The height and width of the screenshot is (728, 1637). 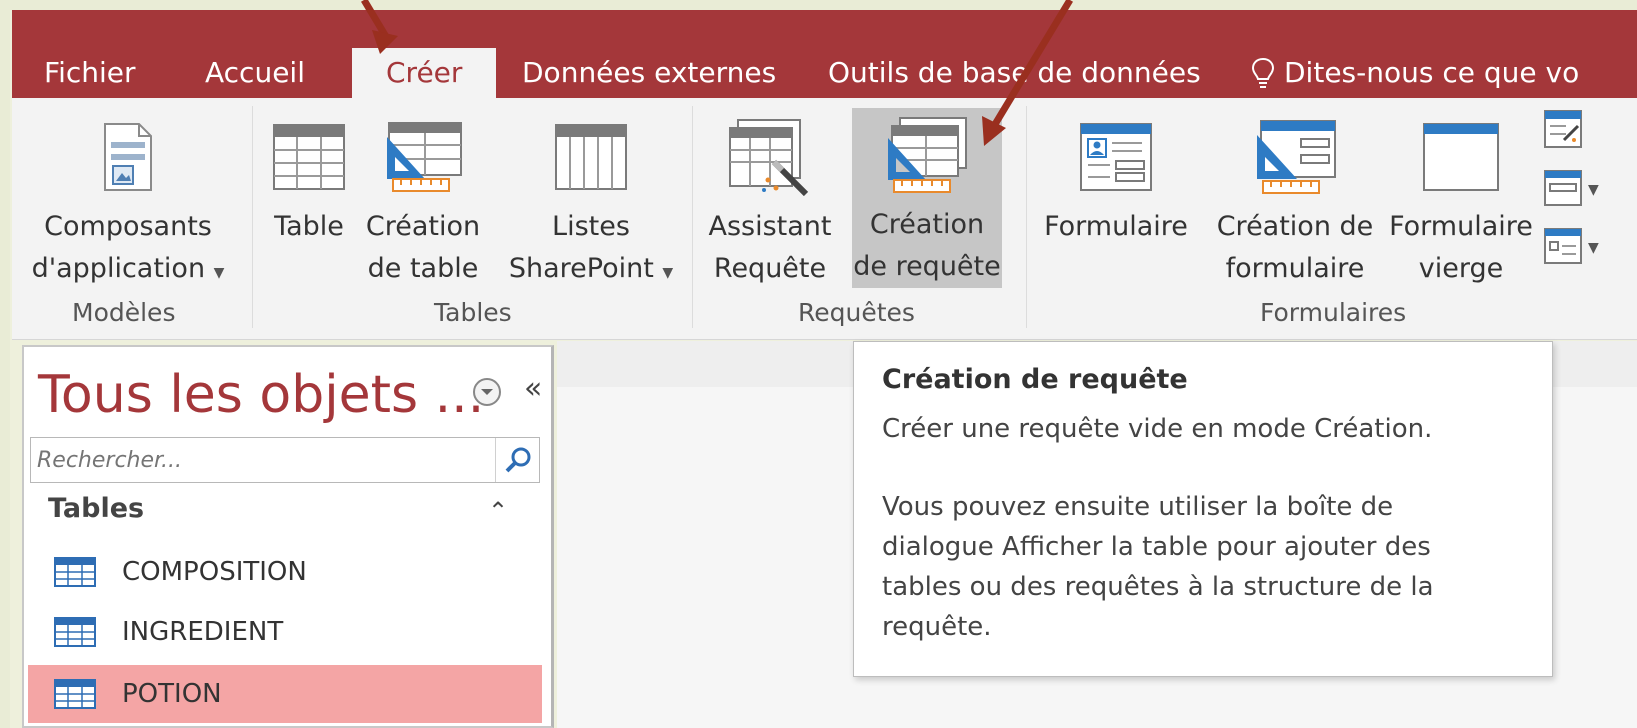 I want to click on composants-application-button: Composants d'application ▼, so click(x=128, y=201).